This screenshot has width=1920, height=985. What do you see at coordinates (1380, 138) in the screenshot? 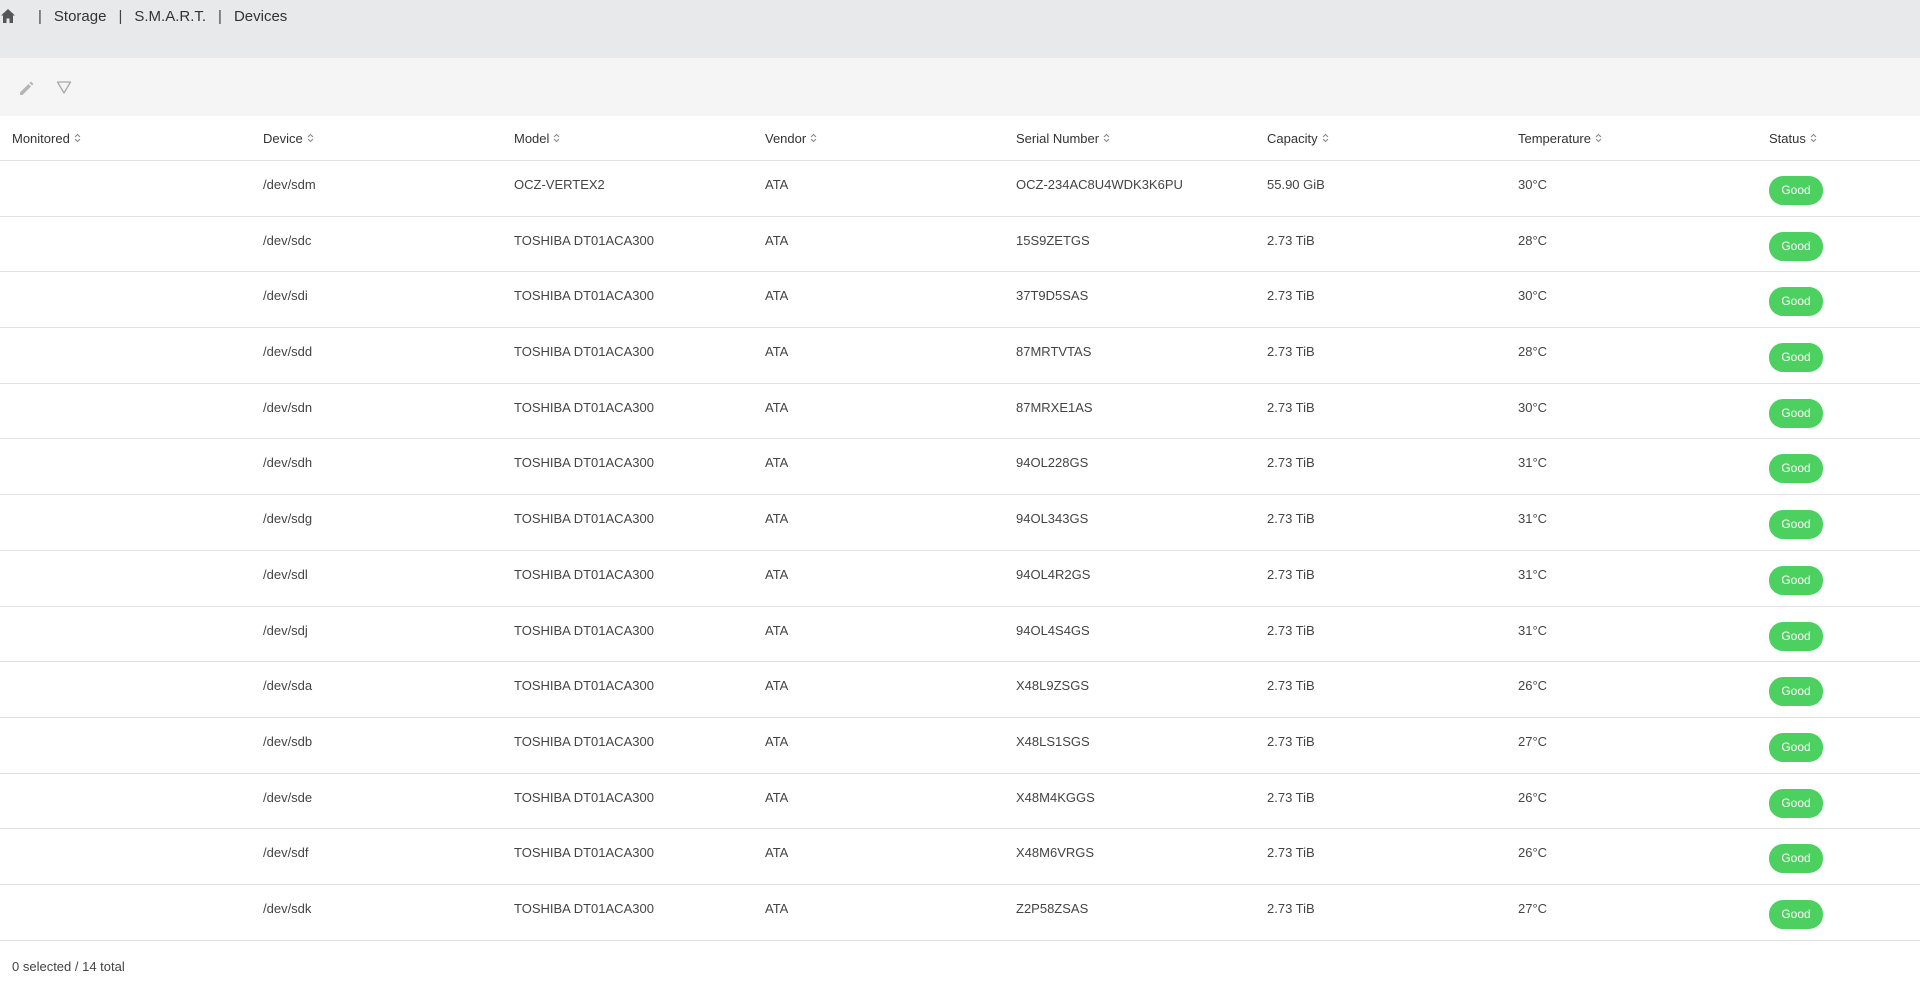
I see `column-header-capacity: Capacity` at bounding box center [1380, 138].